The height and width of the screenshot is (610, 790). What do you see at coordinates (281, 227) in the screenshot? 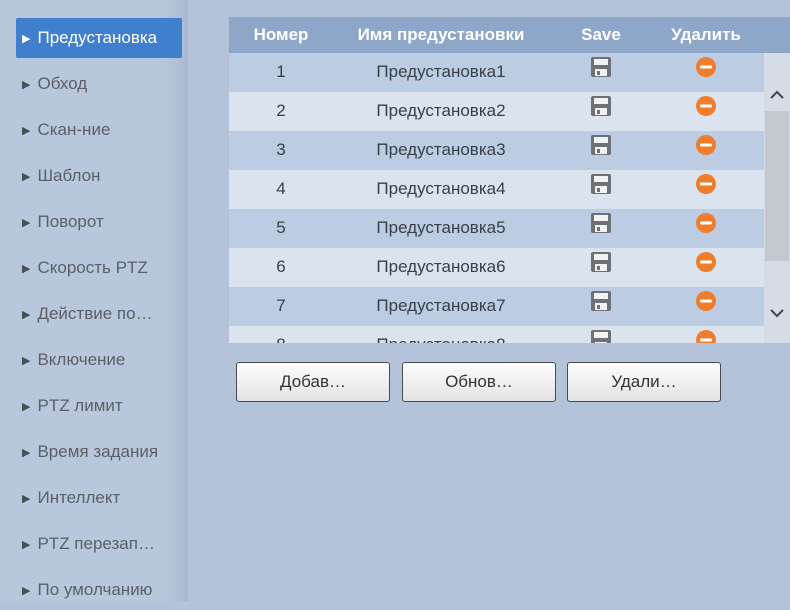
I see `preset-number: 5` at bounding box center [281, 227].